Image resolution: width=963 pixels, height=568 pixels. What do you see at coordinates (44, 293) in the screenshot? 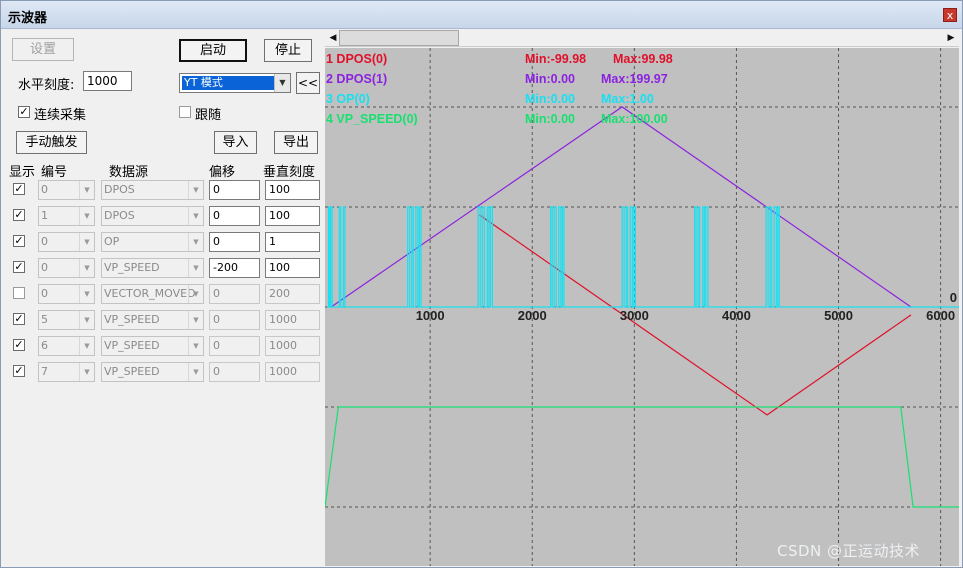
I see `channel-num-value: 0` at bounding box center [44, 293].